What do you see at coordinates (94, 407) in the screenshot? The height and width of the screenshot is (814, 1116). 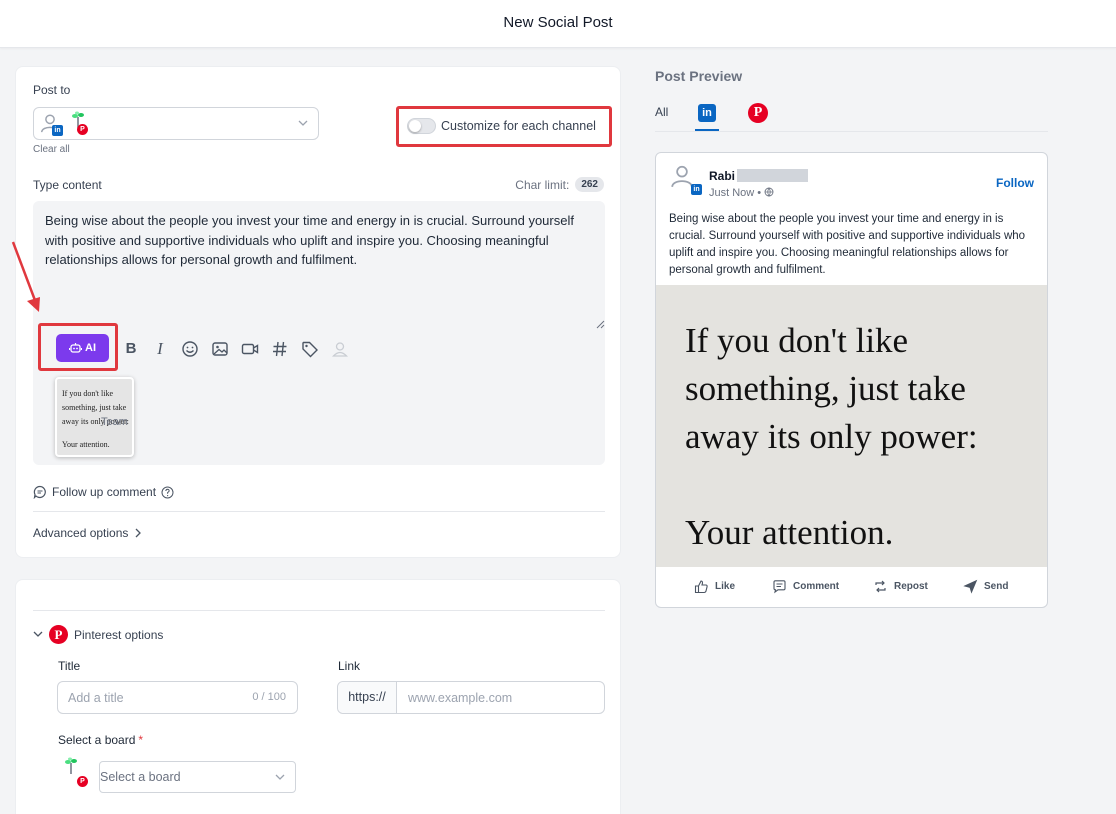 I see `thumbnail-line: something, just take` at bounding box center [94, 407].